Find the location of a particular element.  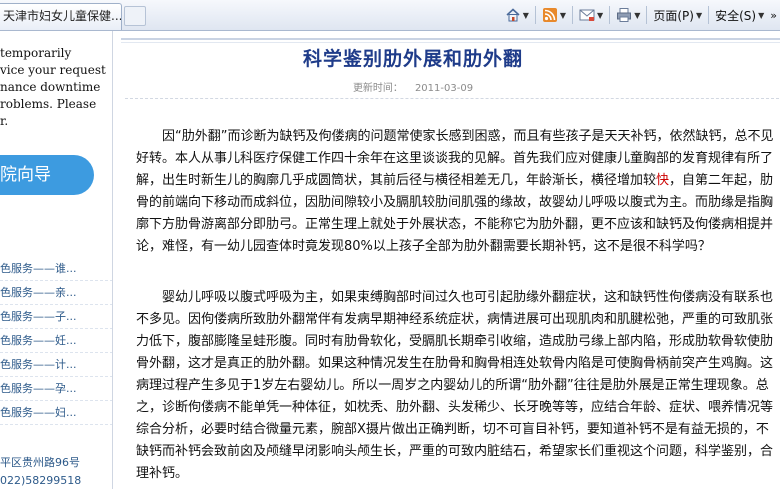

print-icon is located at coordinates (624, 15).